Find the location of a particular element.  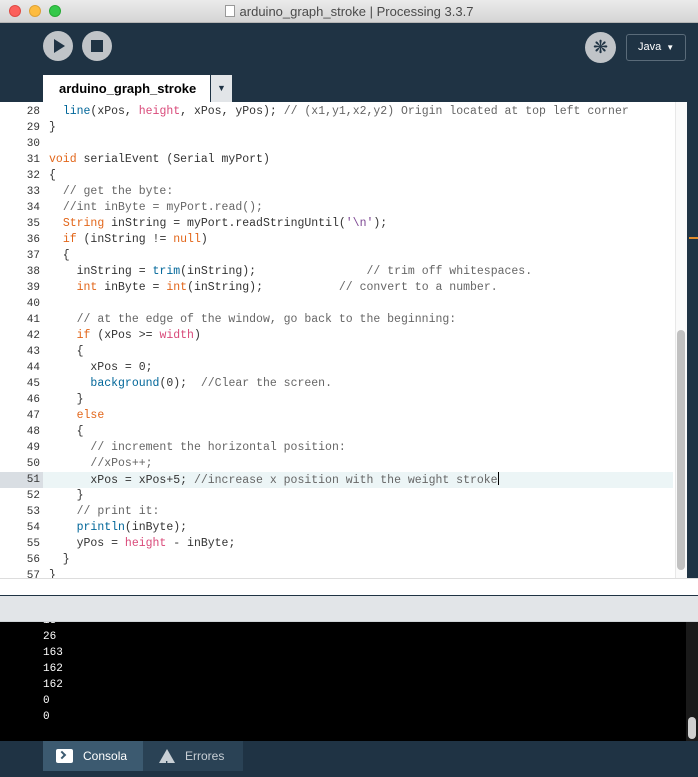

line-number: 40 is located at coordinates (33, 304).